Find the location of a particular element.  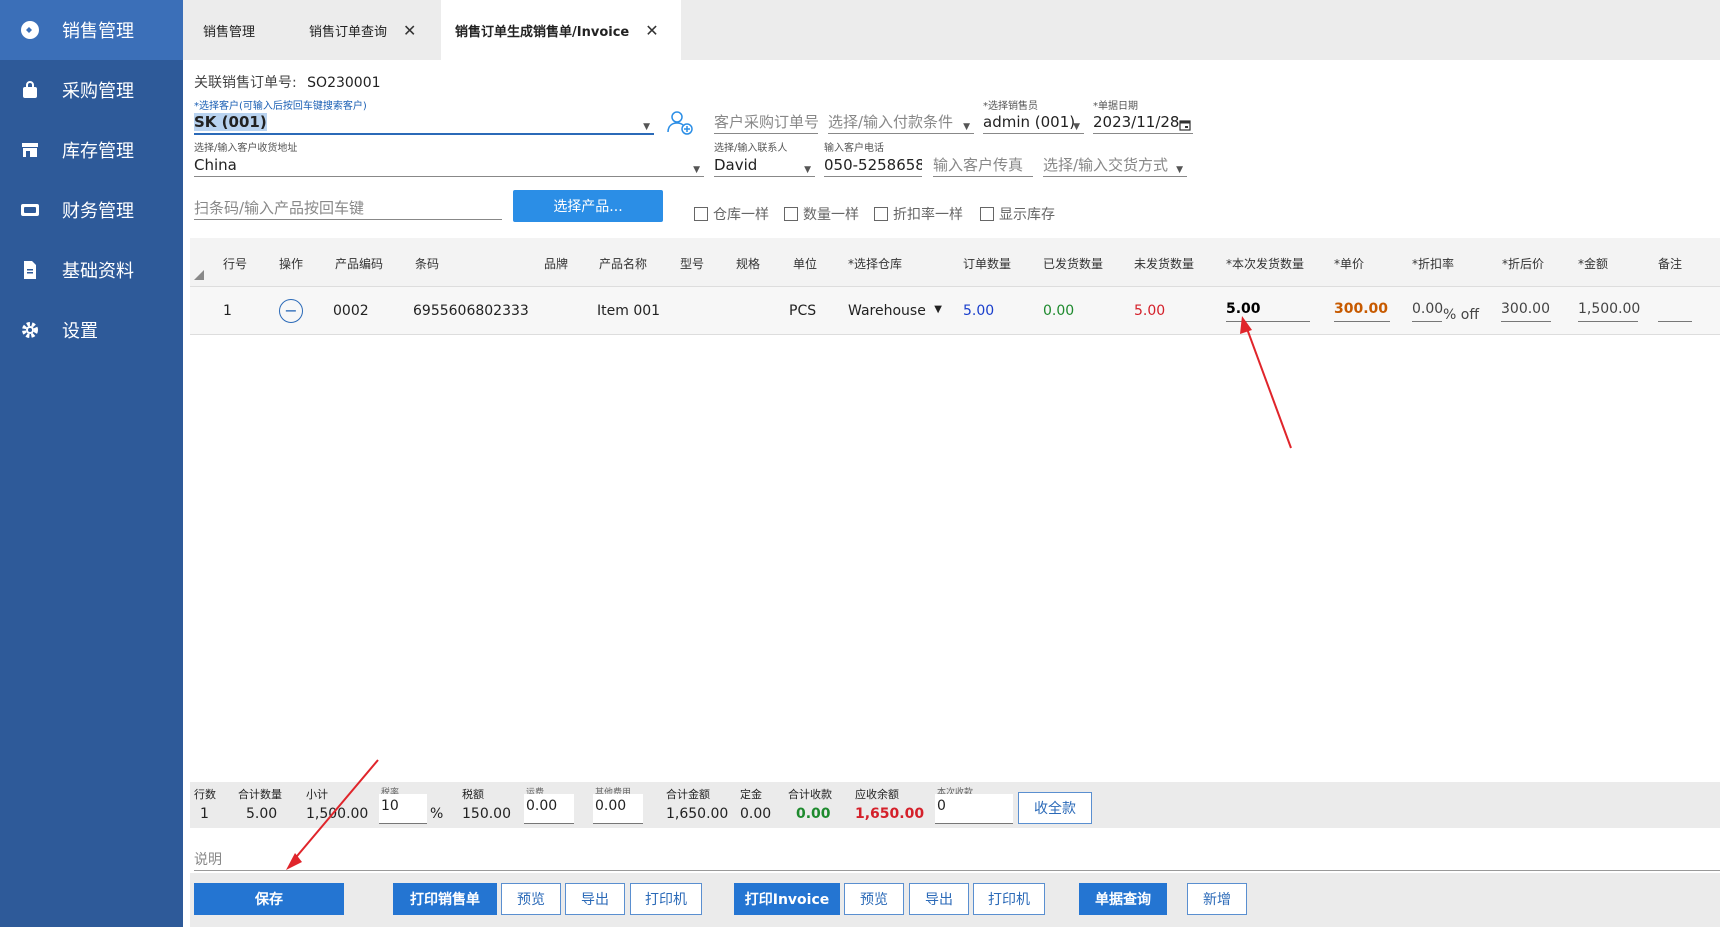

checkbox-show-stock: 显示库存 is located at coordinates (1017, 214).